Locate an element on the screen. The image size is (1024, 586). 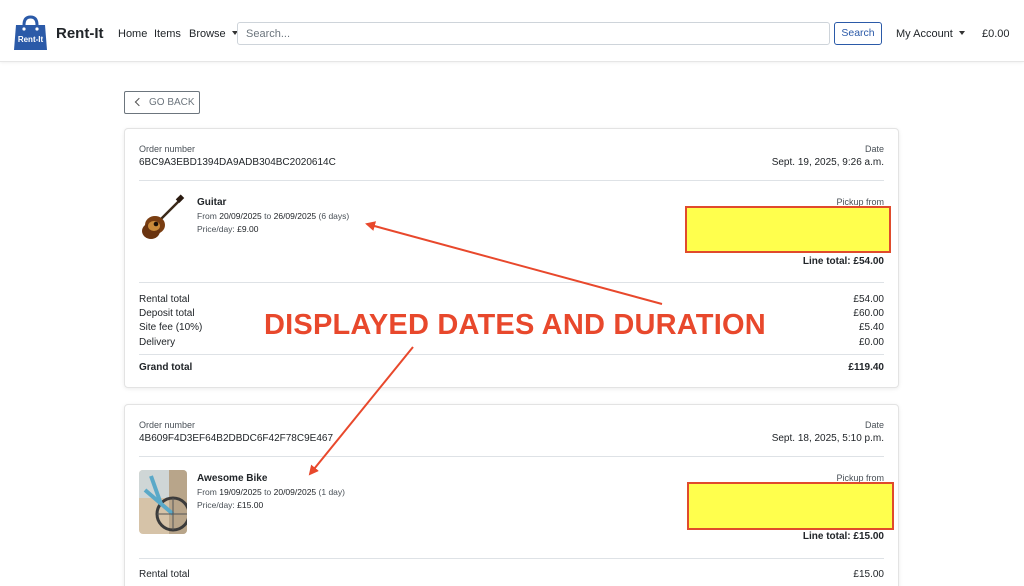
item-name: Awesome Bike is located at coordinates (232, 478).